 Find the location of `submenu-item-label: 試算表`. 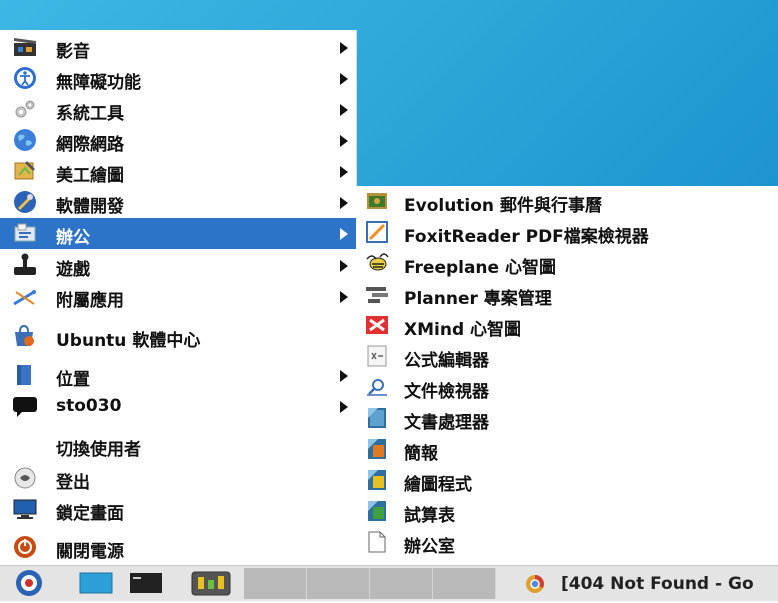

submenu-item-label: 試算表 is located at coordinates (429, 516).